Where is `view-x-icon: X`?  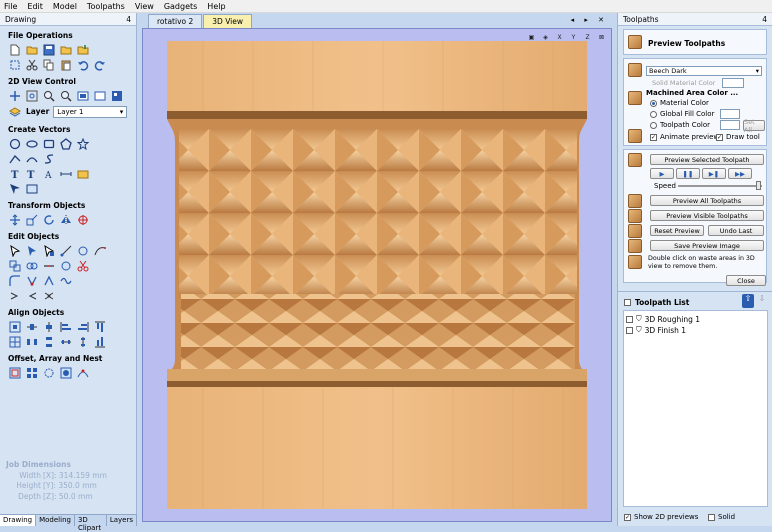
view-x-icon: X is located at coordinates (559, 37).